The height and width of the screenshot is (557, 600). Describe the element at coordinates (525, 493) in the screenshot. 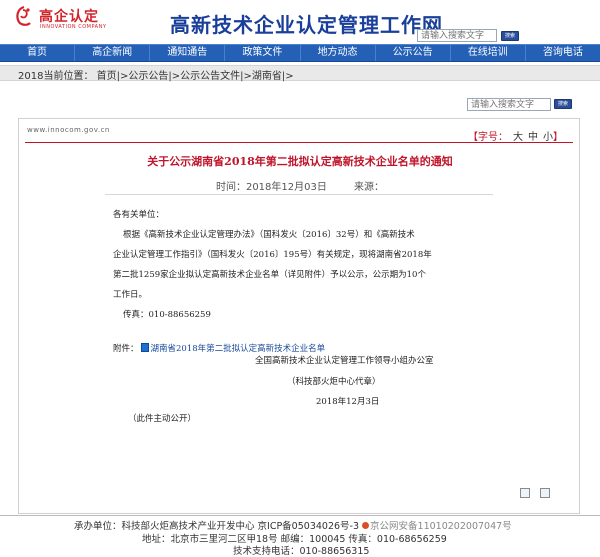

I see `print-icon` at that location.